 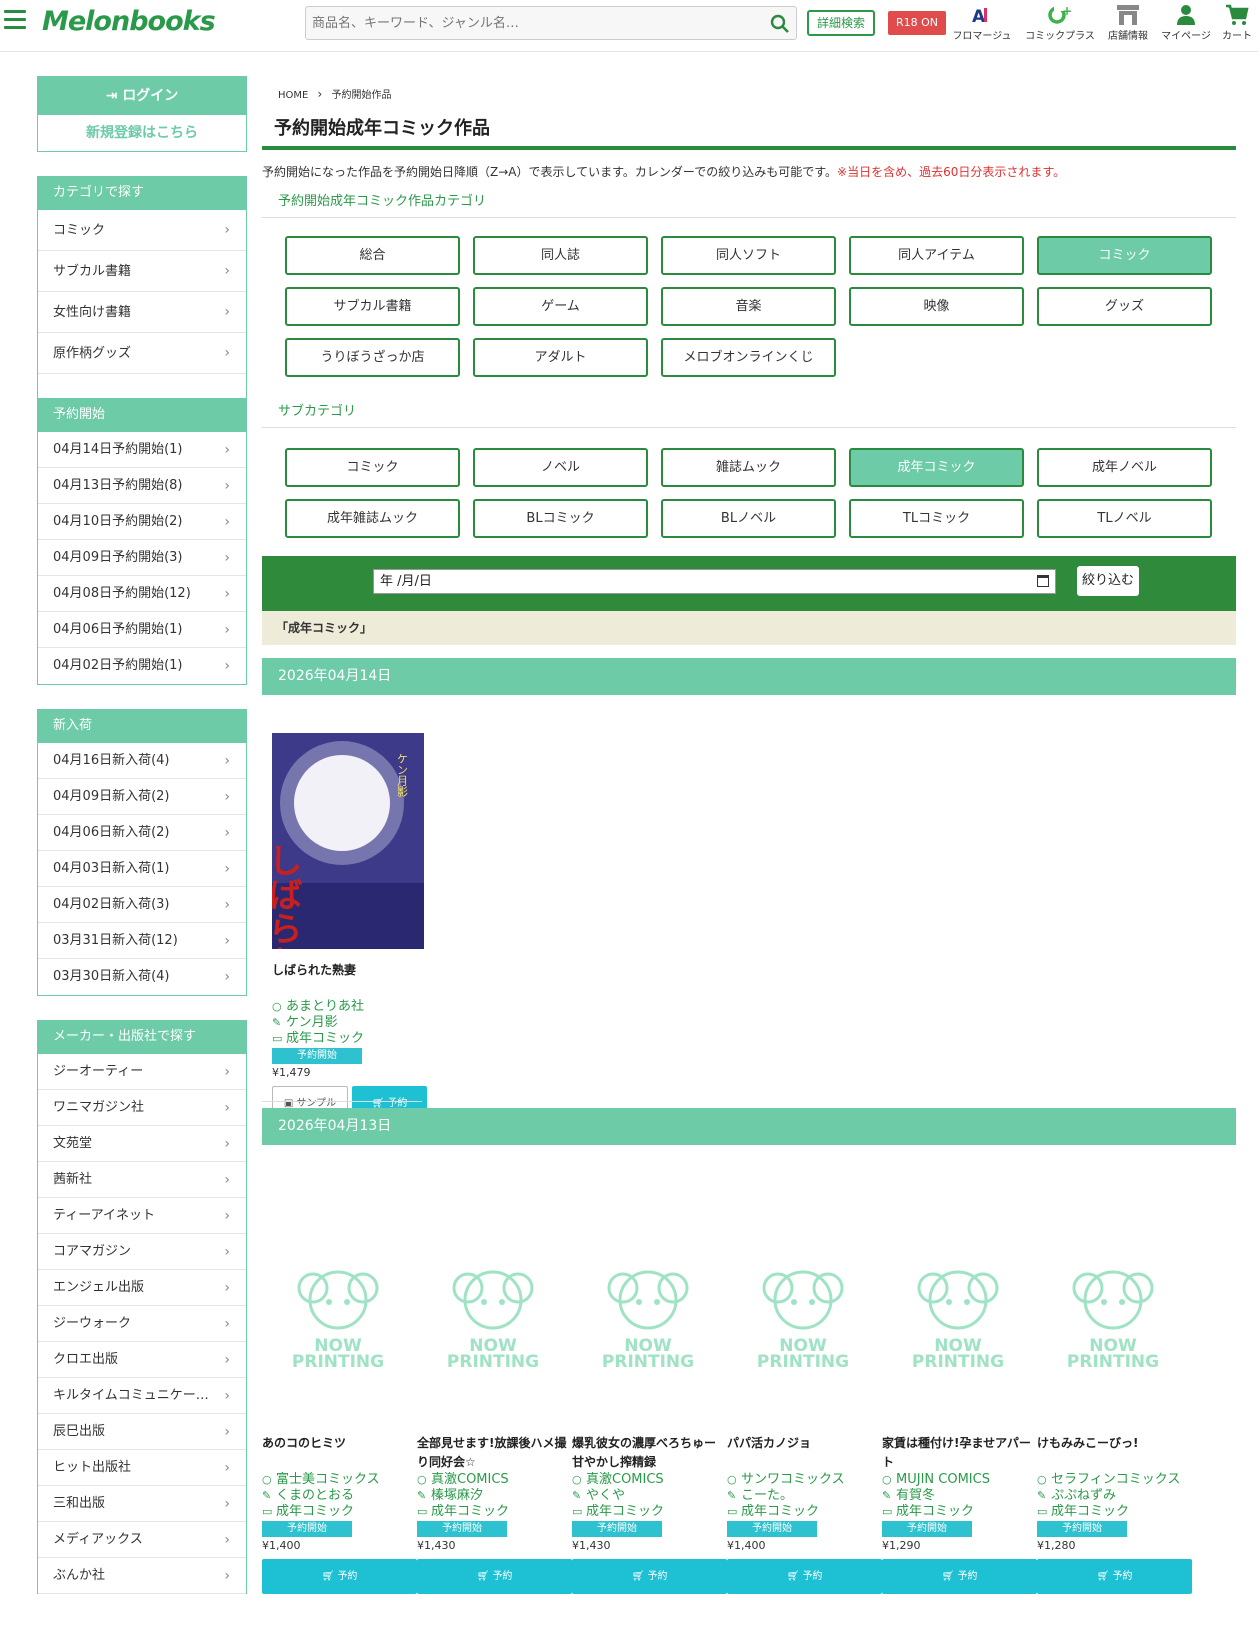 I want to click on category-button: メロブオンラインくじ, so click(x=748, y=357).